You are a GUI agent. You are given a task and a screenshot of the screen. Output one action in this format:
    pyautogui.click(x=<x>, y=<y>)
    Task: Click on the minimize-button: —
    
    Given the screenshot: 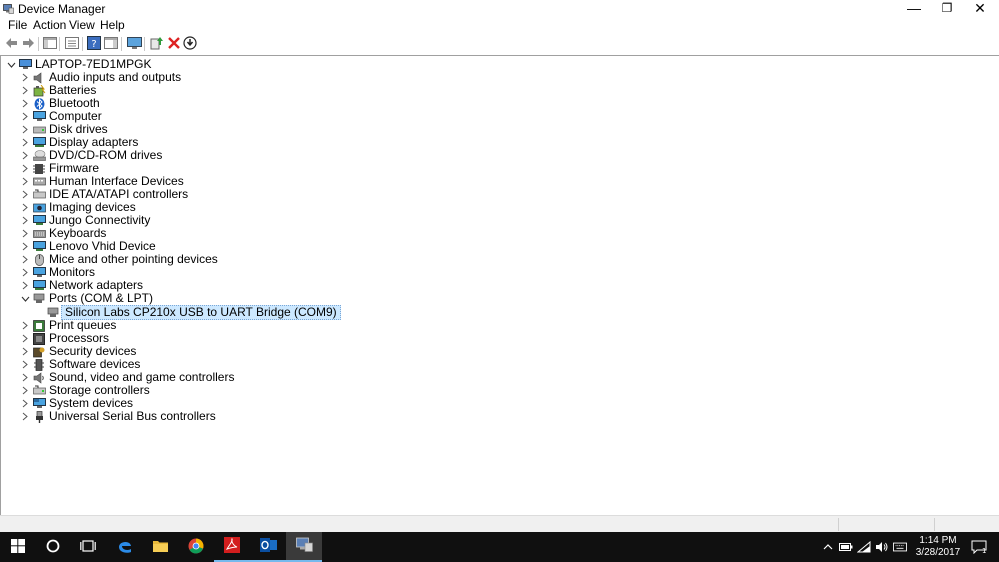 What is the action you would take?
    pyautogui.click(x=914, y=8)
    